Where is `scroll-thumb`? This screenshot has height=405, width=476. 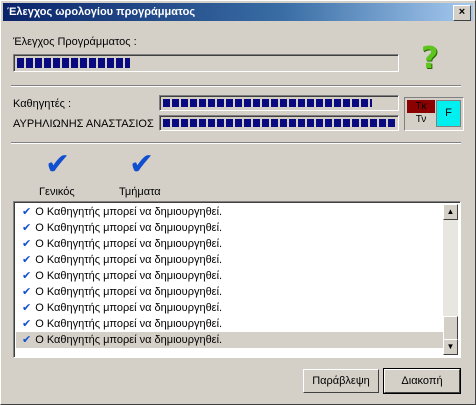
scroll-thumb is located at coordinates (450, 328).